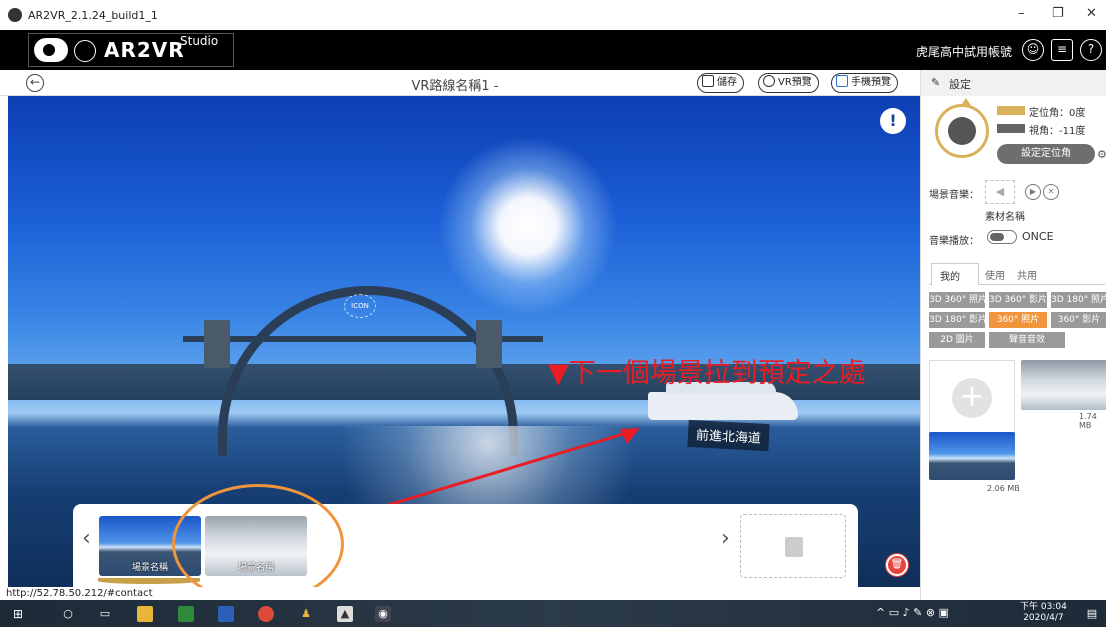  I want to click on add-asset-button: +, so click(972, 398).